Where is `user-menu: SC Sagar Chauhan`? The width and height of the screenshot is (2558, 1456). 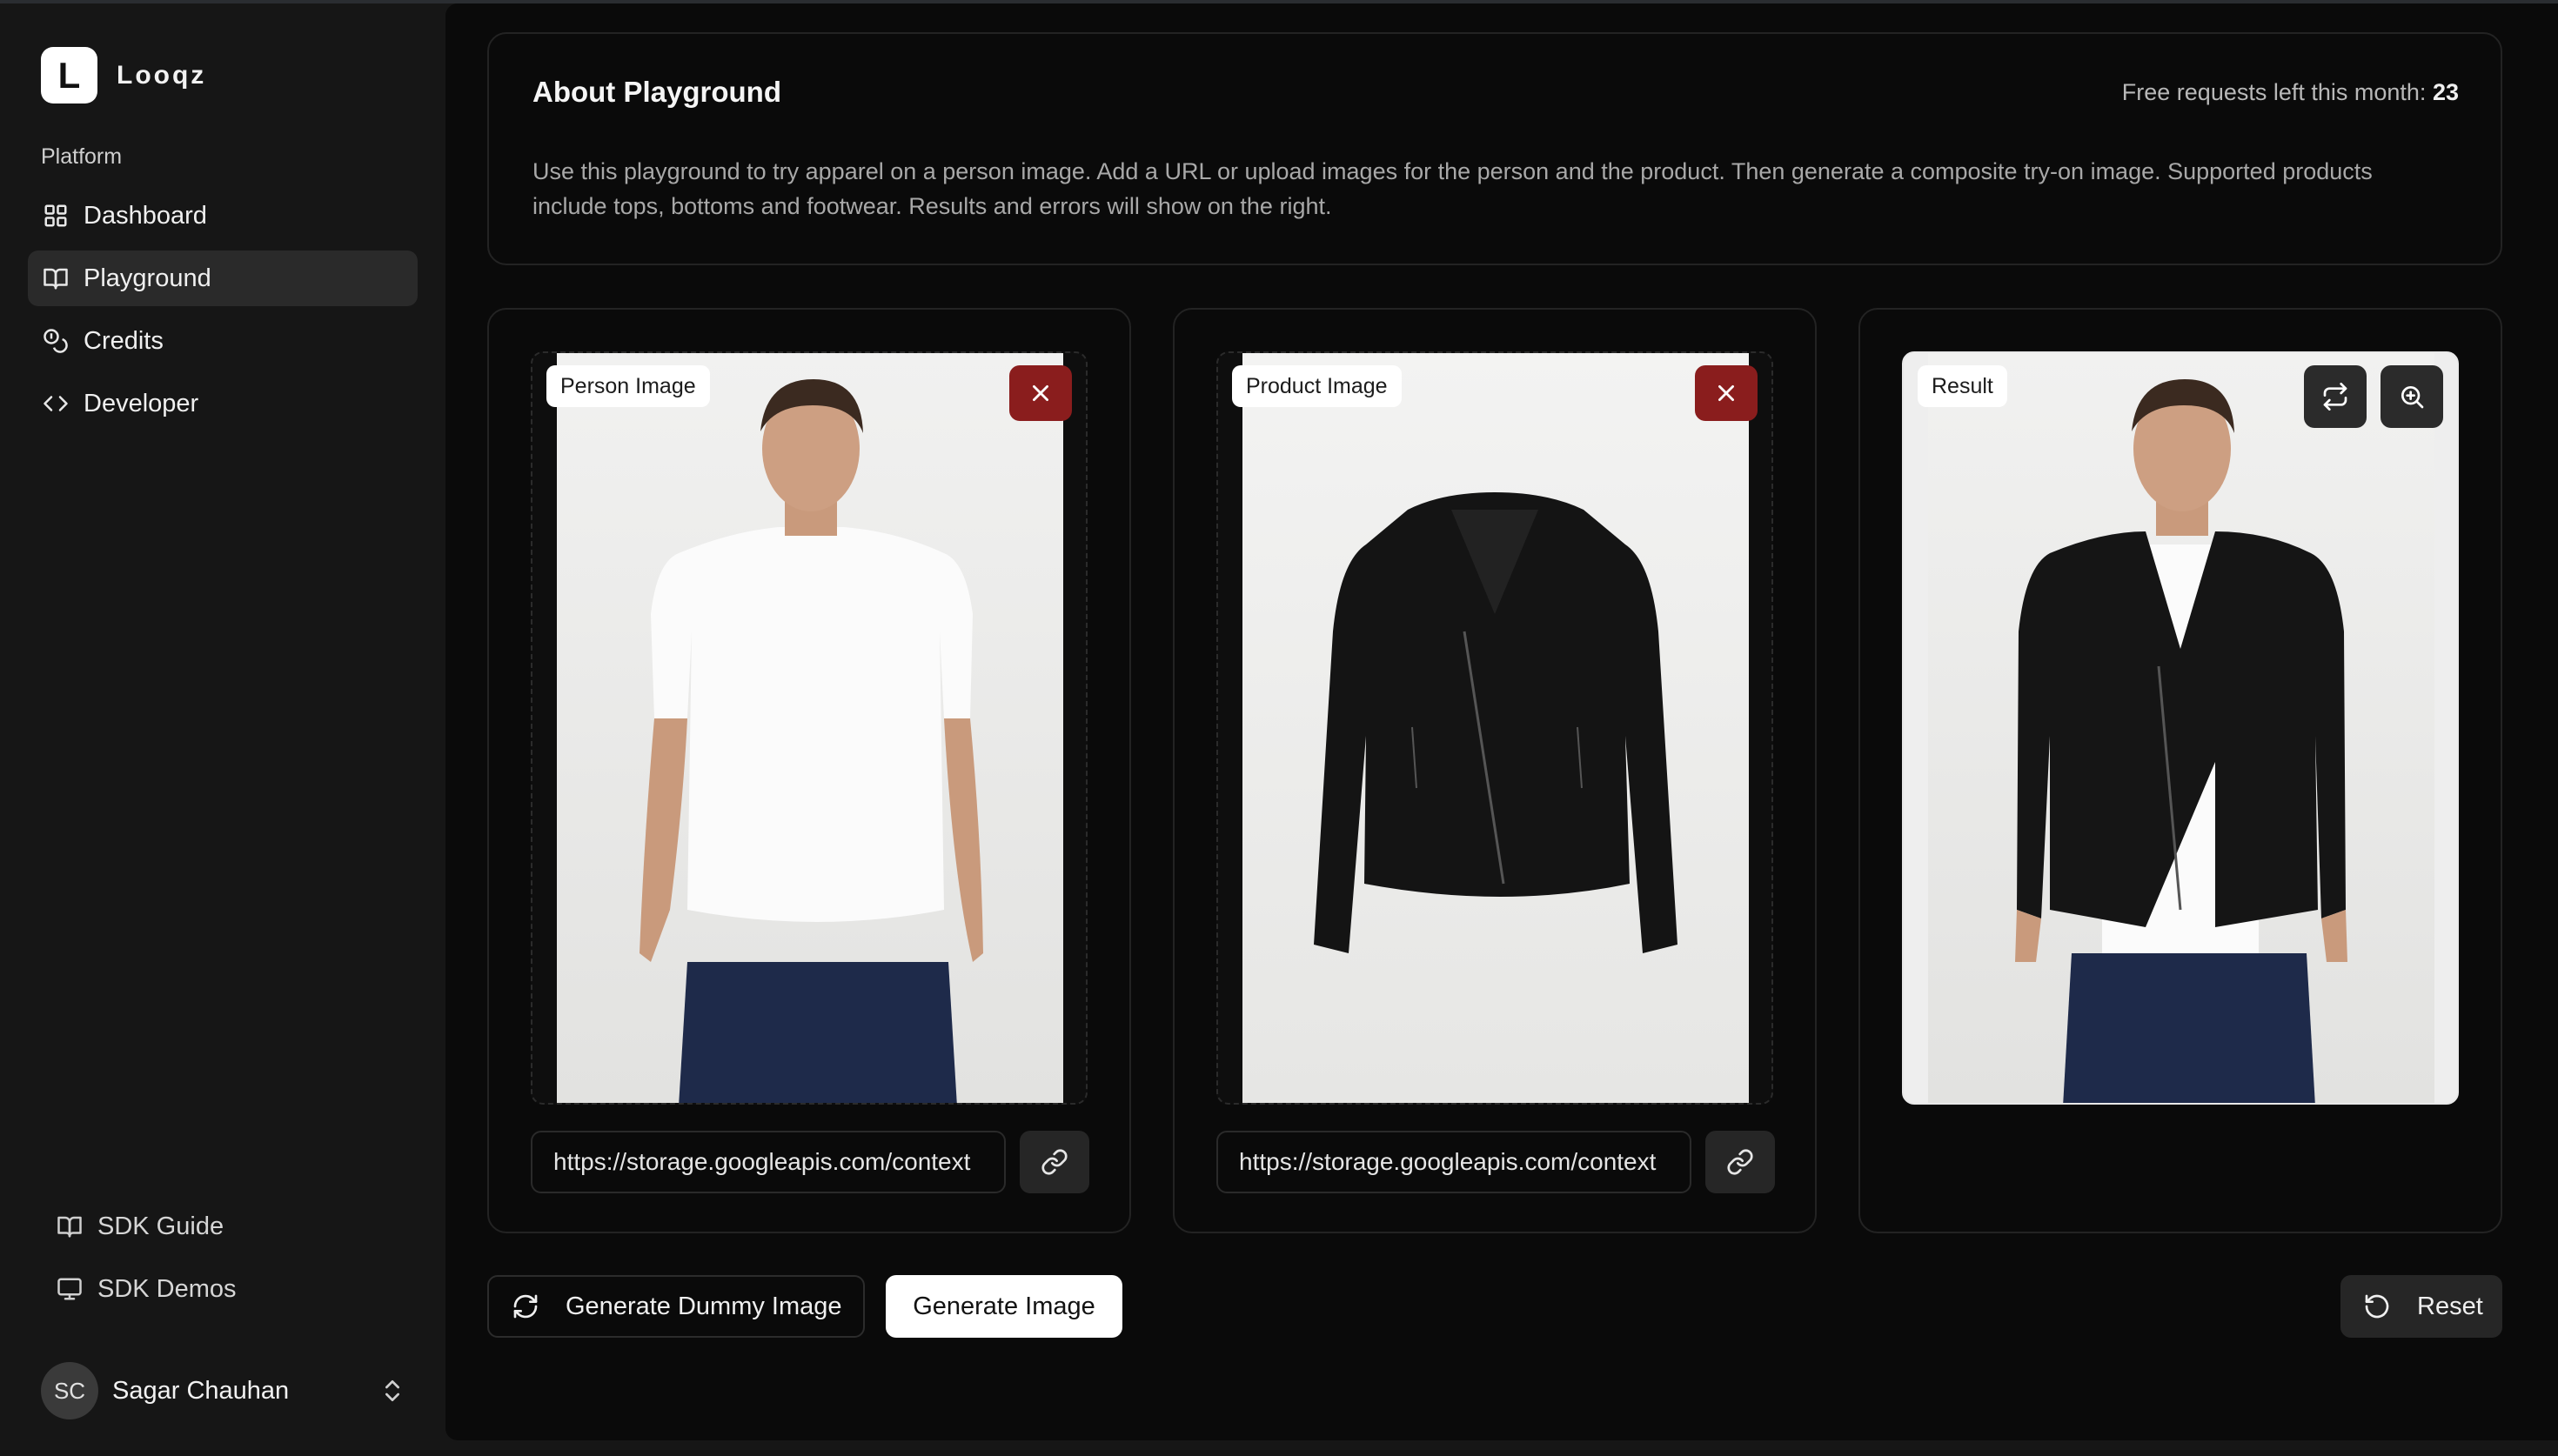 user-menu: SC Sagar Chauhan is located at coordinates (223, 1390).